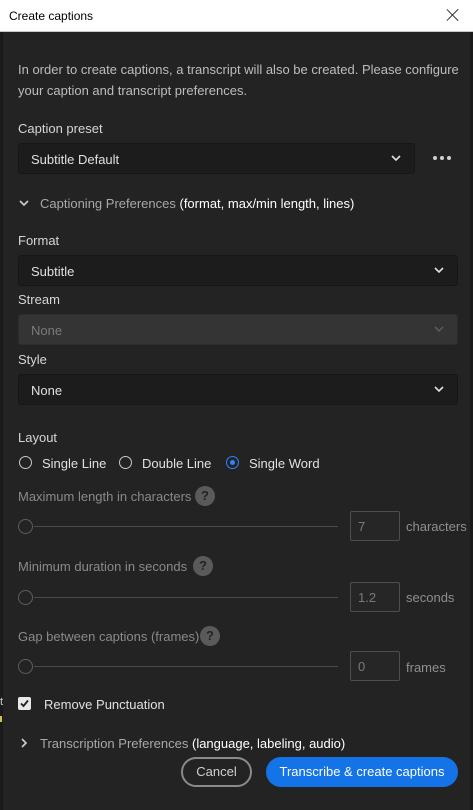 The image size is (473, 810). I want to click on min-duration-slider-thumb, so click(25, 597).